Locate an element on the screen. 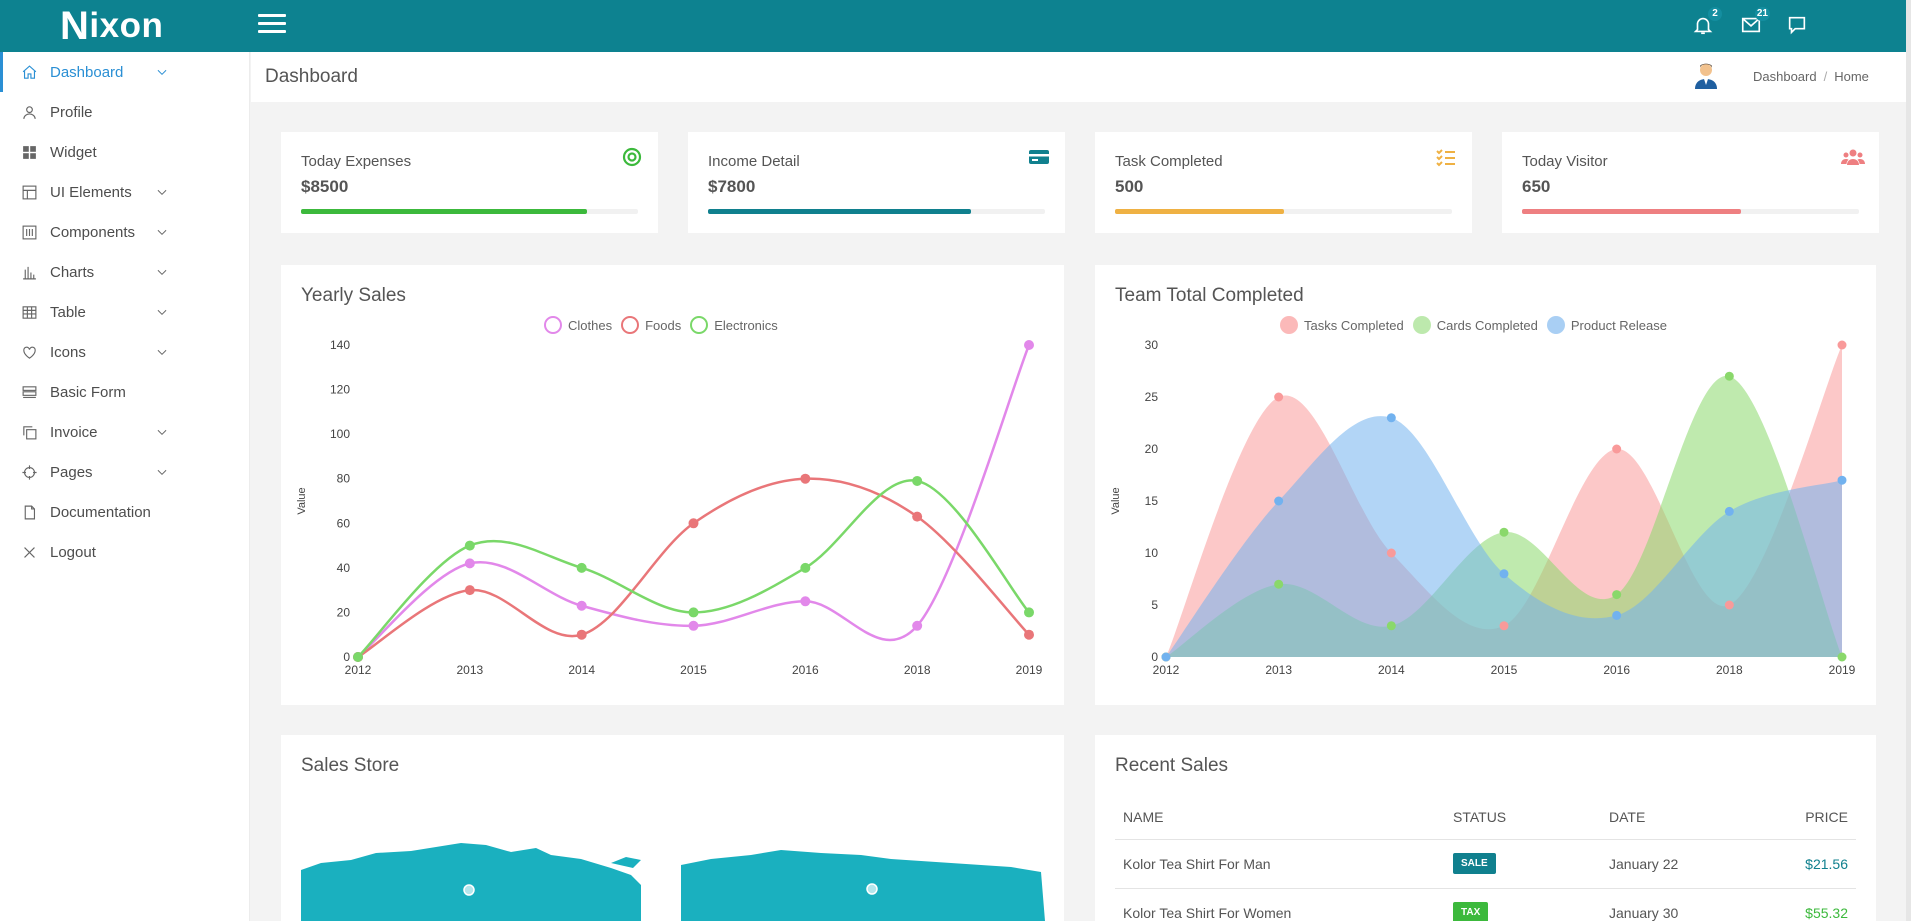 This screenshot has width=1911, height=921. chat-icon is located at coordinates (1797, 25).